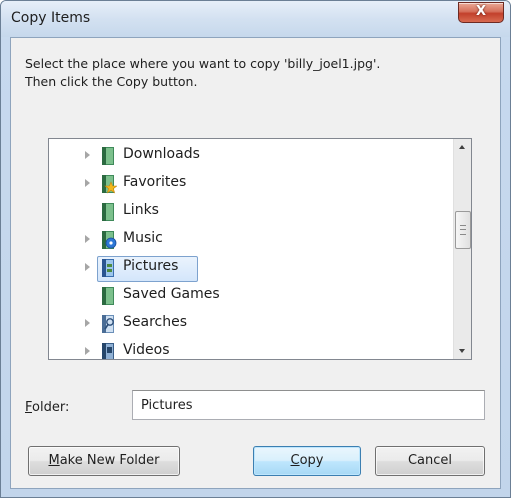  I want to click on links-folder-icon, so click(108, 212).